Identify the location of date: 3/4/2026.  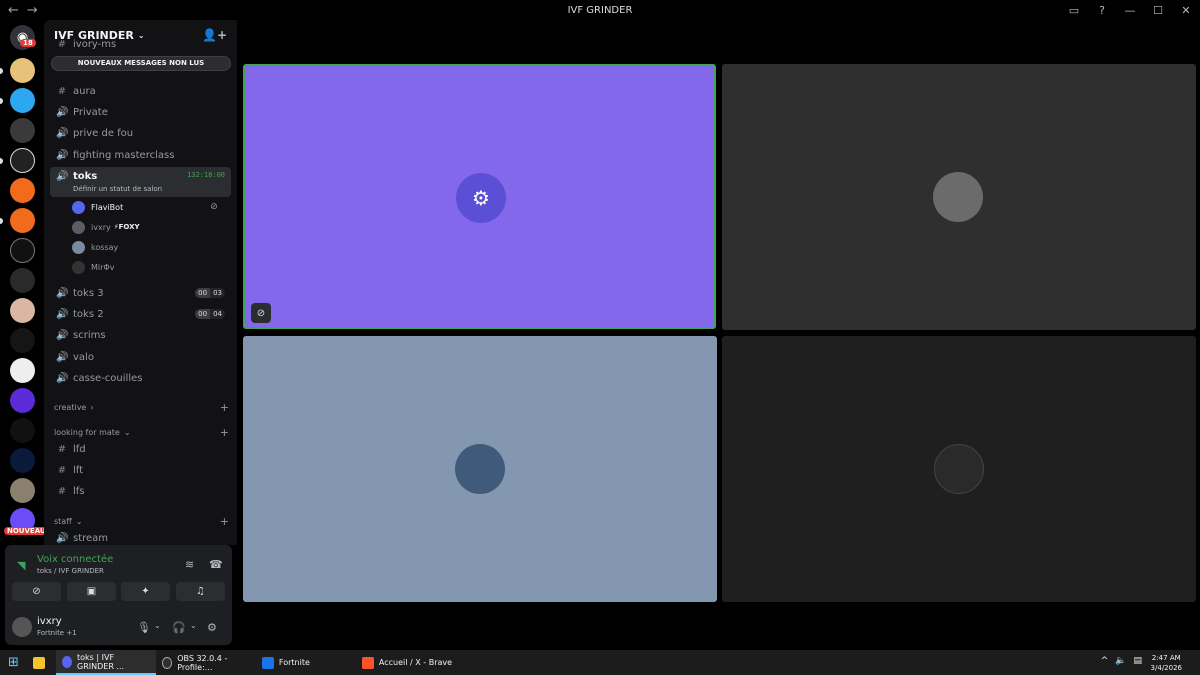
(1166, 668).